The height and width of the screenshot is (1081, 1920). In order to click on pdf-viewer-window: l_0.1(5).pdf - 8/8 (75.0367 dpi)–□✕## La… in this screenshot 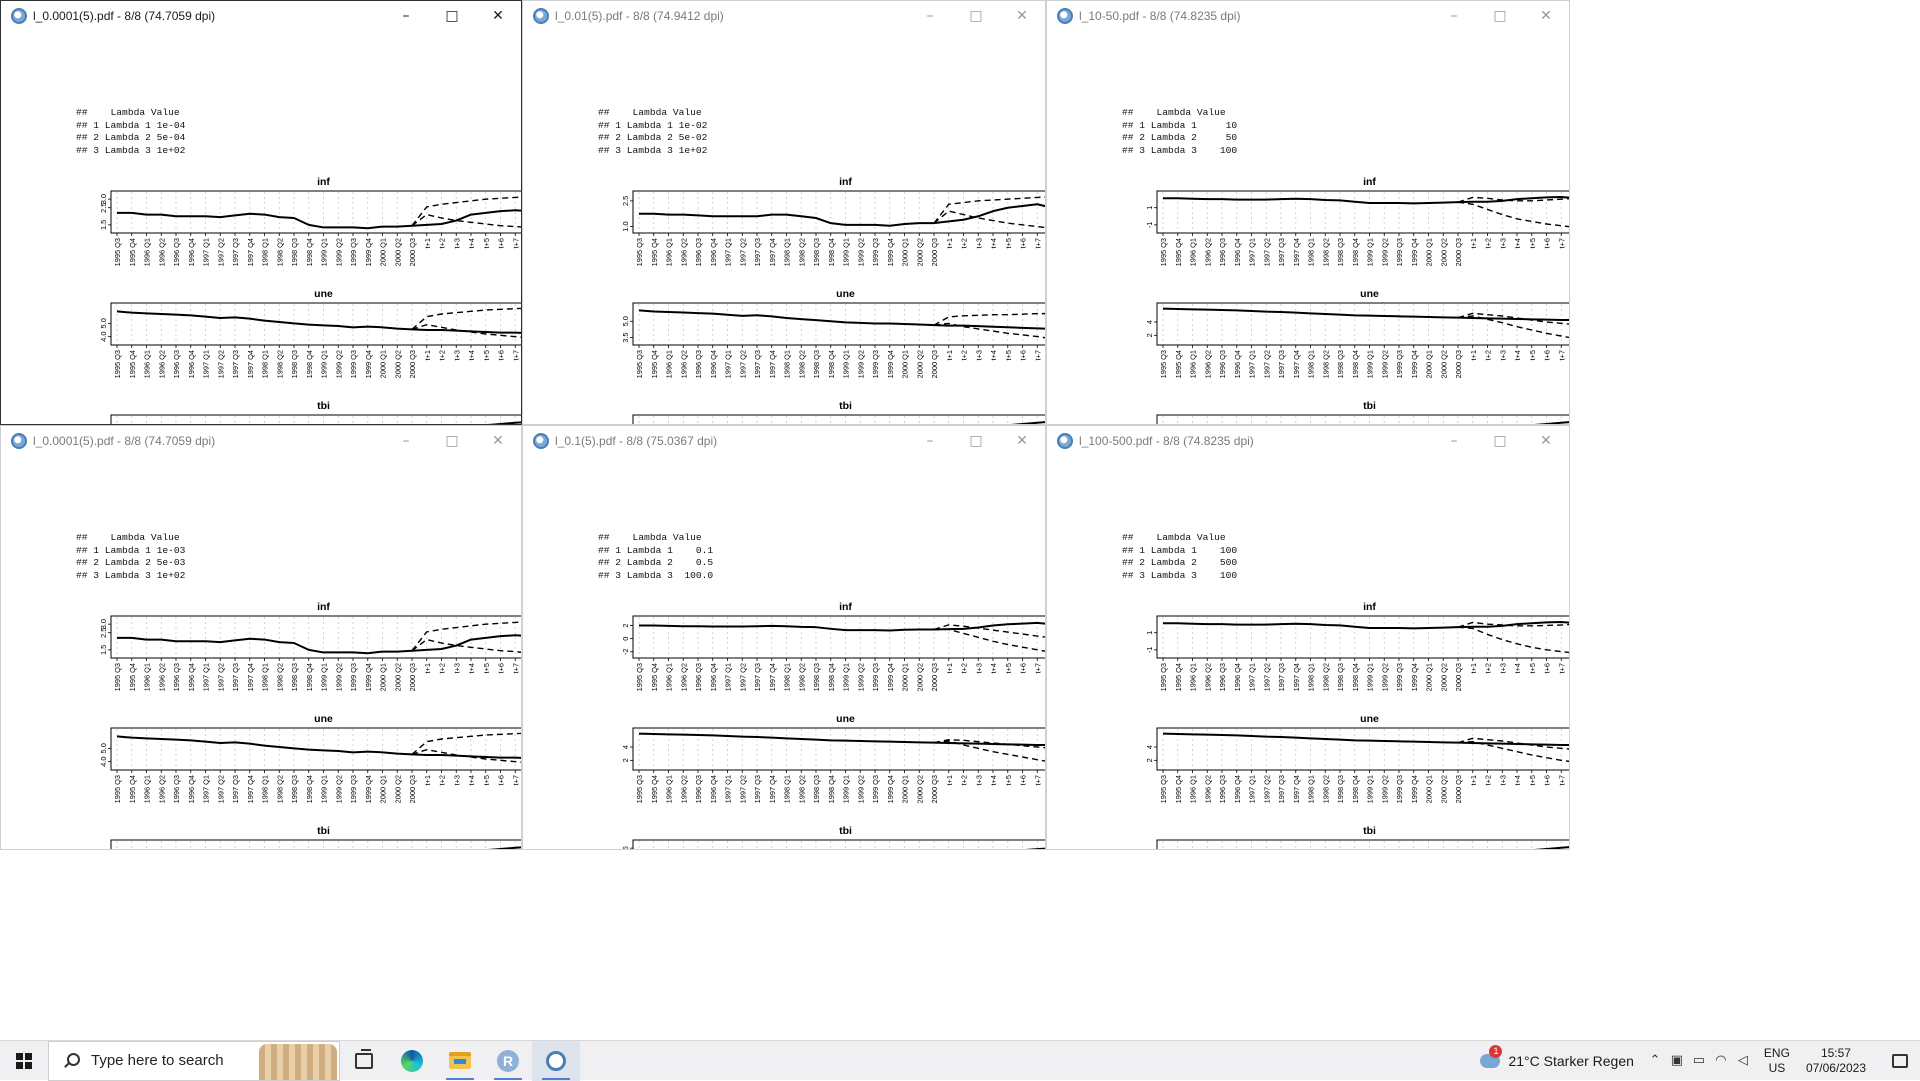, I will do `click(784, 637)`.